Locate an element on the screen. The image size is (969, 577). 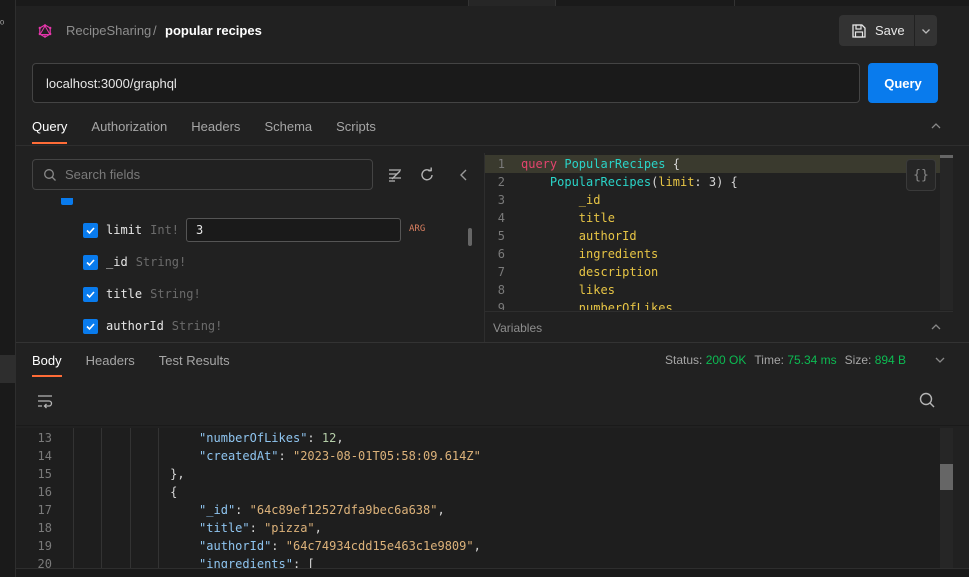
field-row: title String! is located at coordinates (142, 294).